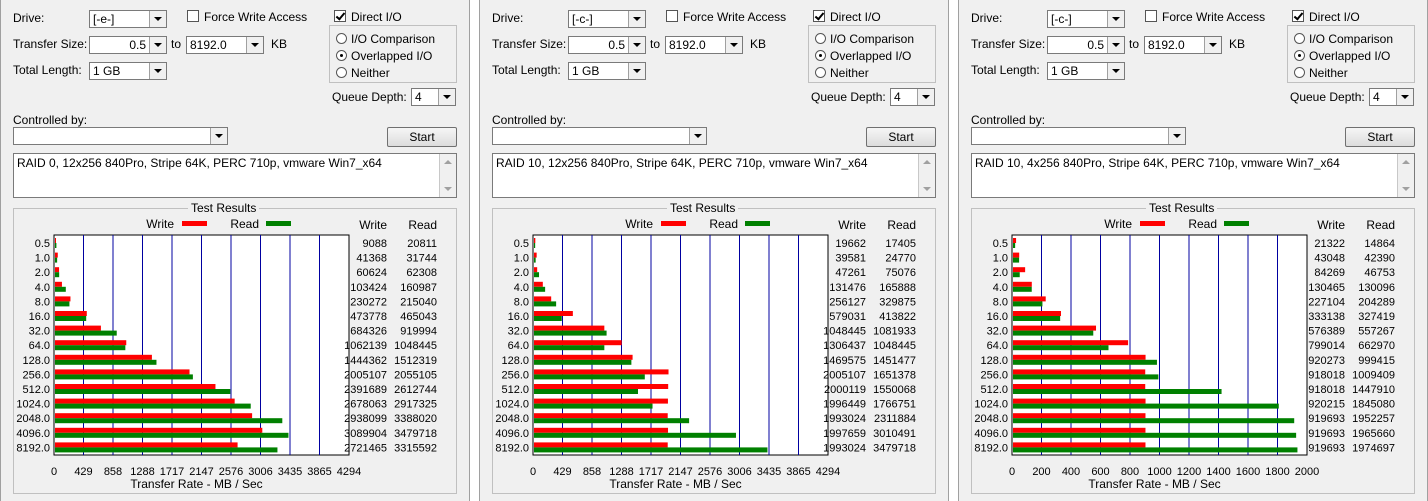 The width and height of the screenshot is (1428, 501). What do you see at coordinates (365, 375) in the screenshot?
I see `write-value: 2005107` at bounding box center [365, 375].